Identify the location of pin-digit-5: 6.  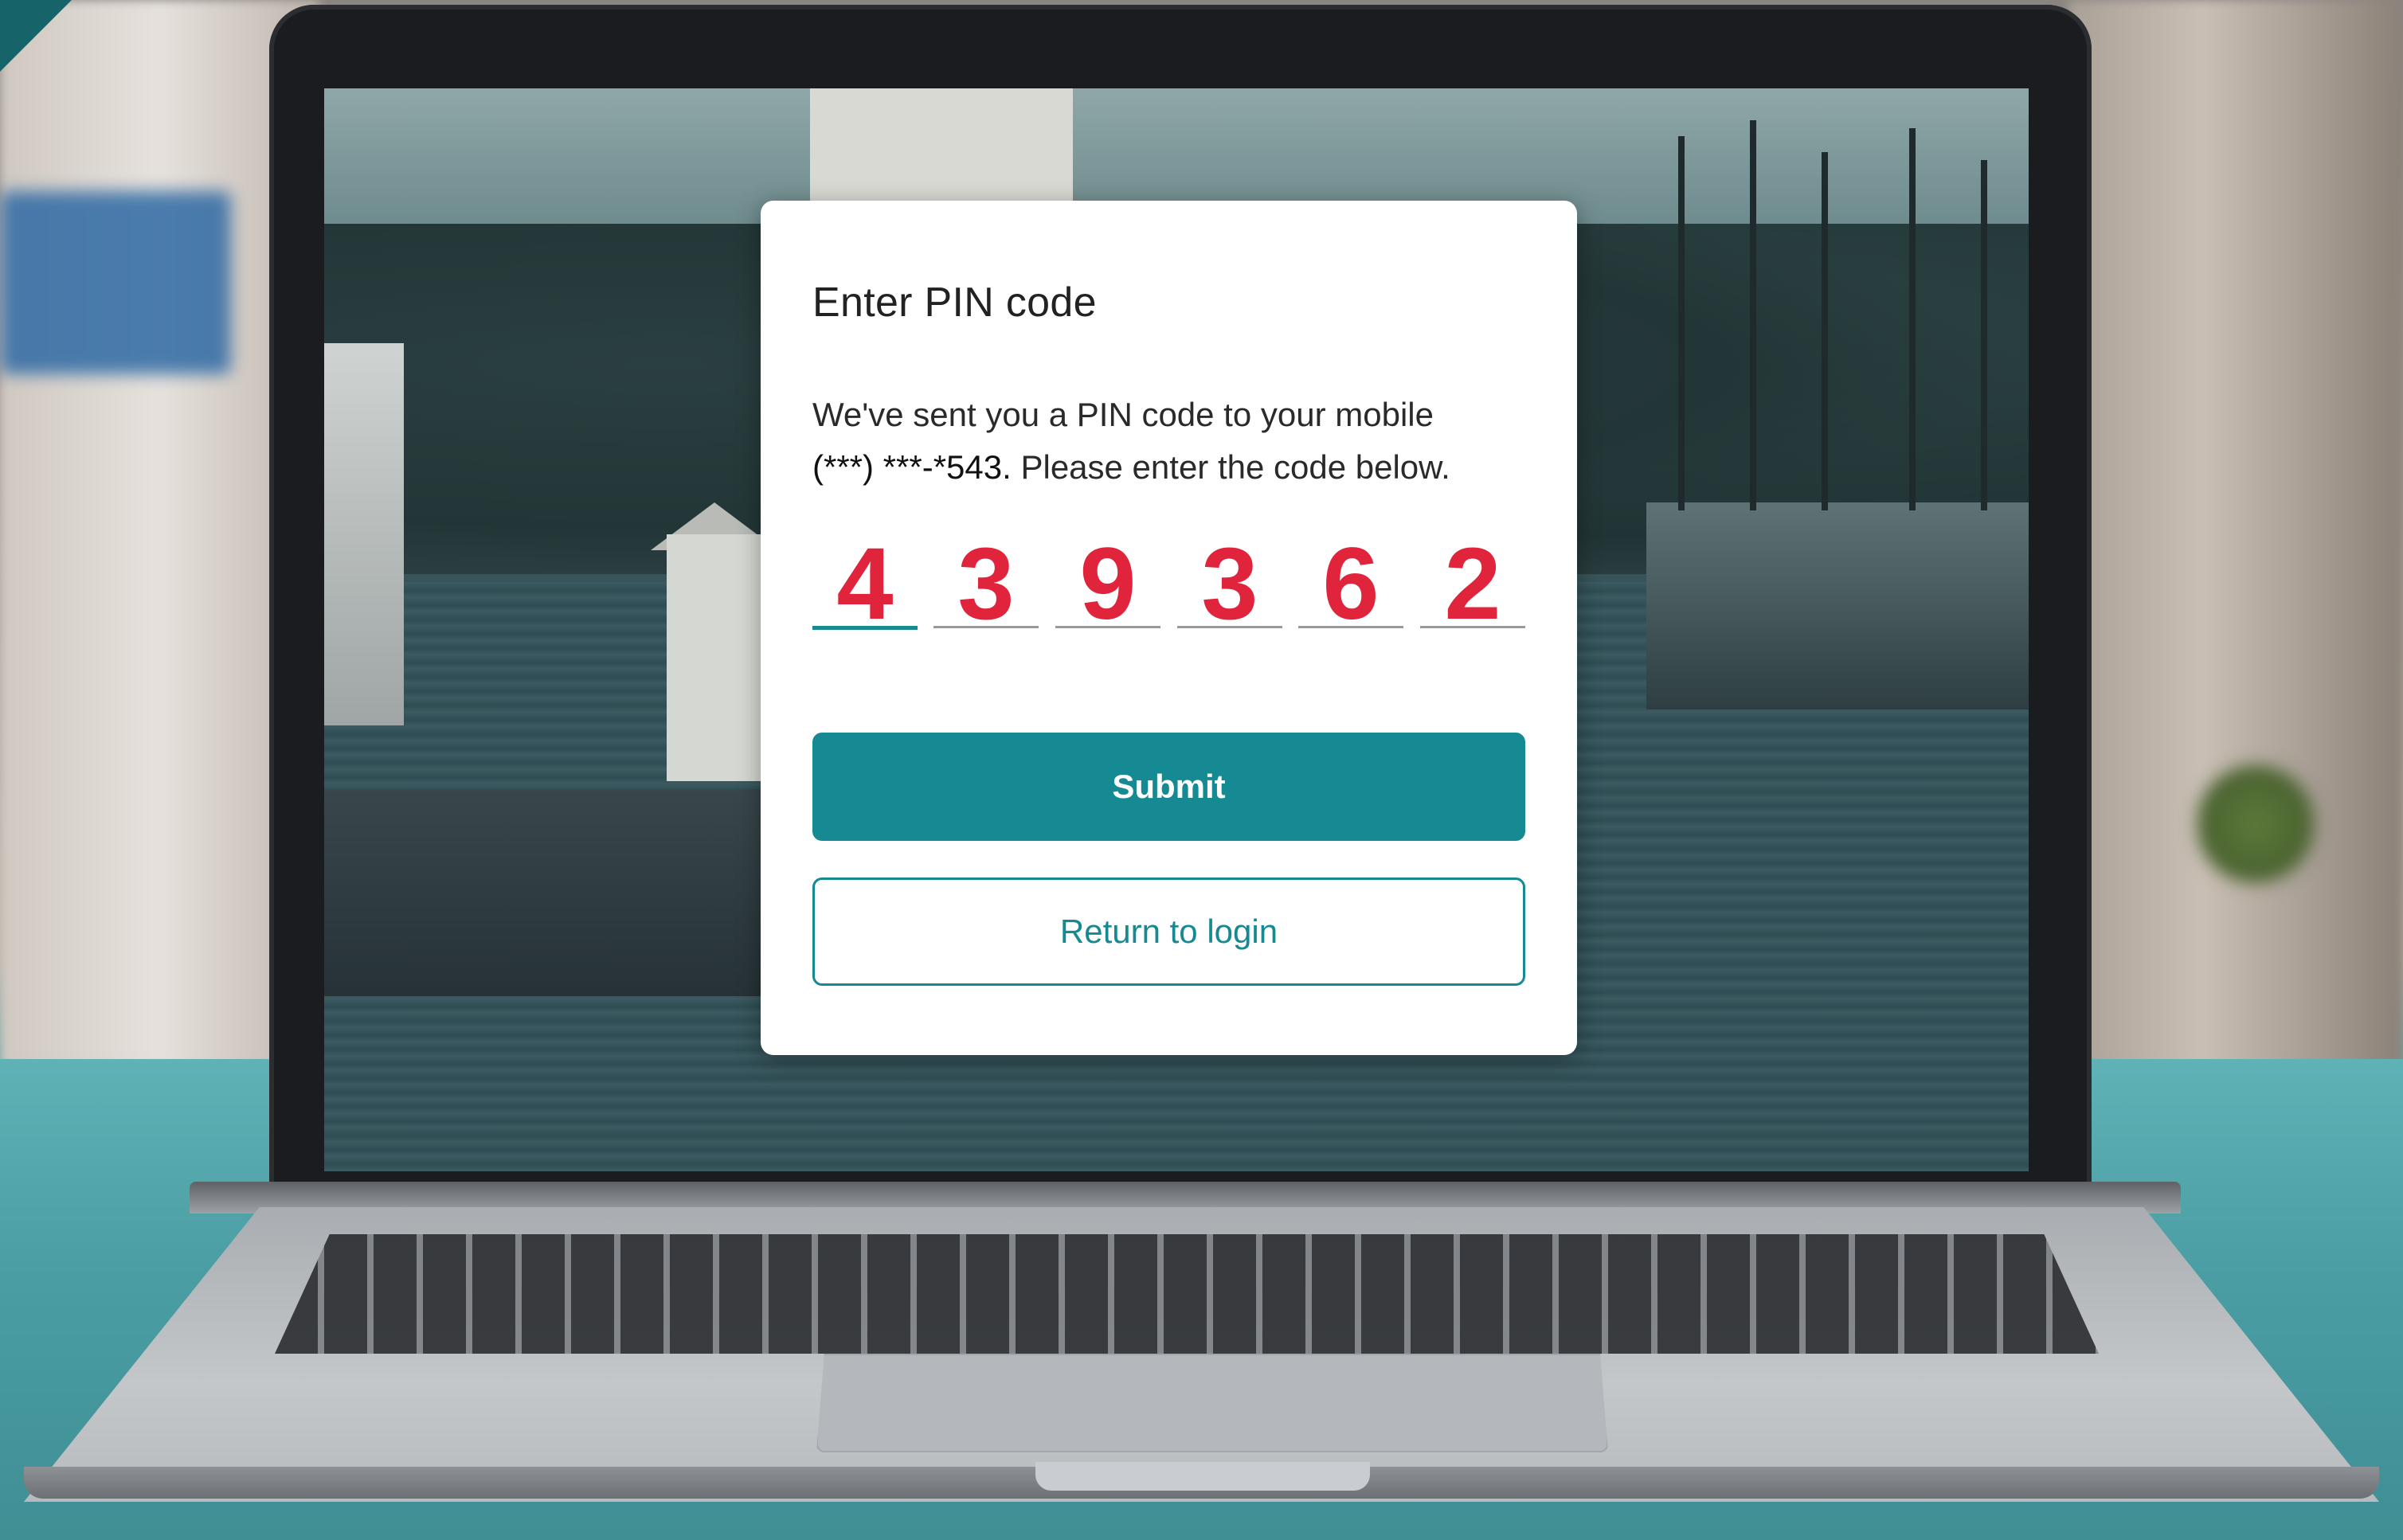
(1350, 584).